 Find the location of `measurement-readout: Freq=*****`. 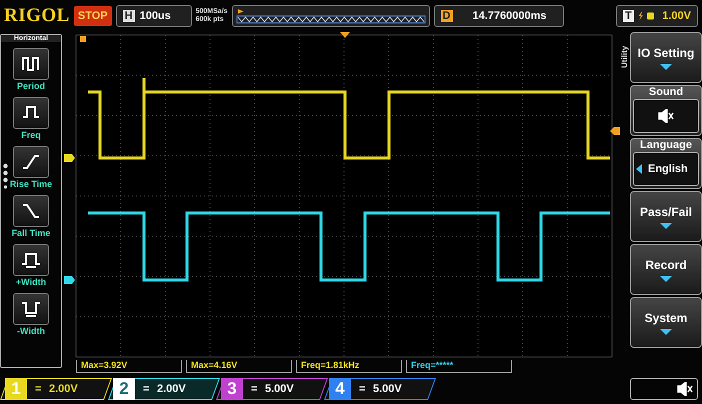

measurement-readout: Freq=***** is located at coordinates (459, 366).